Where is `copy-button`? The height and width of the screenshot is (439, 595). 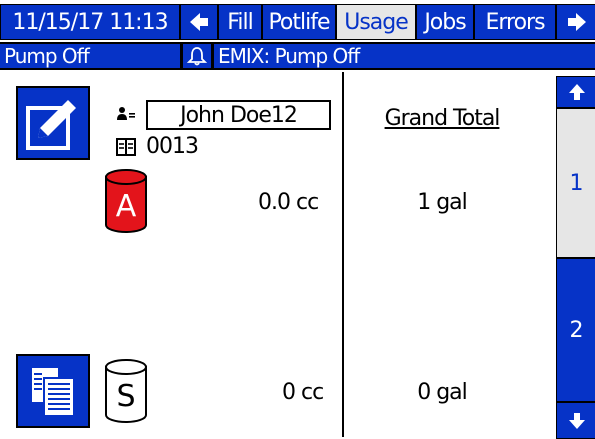 copy-button is located at coordinates (53, 391).